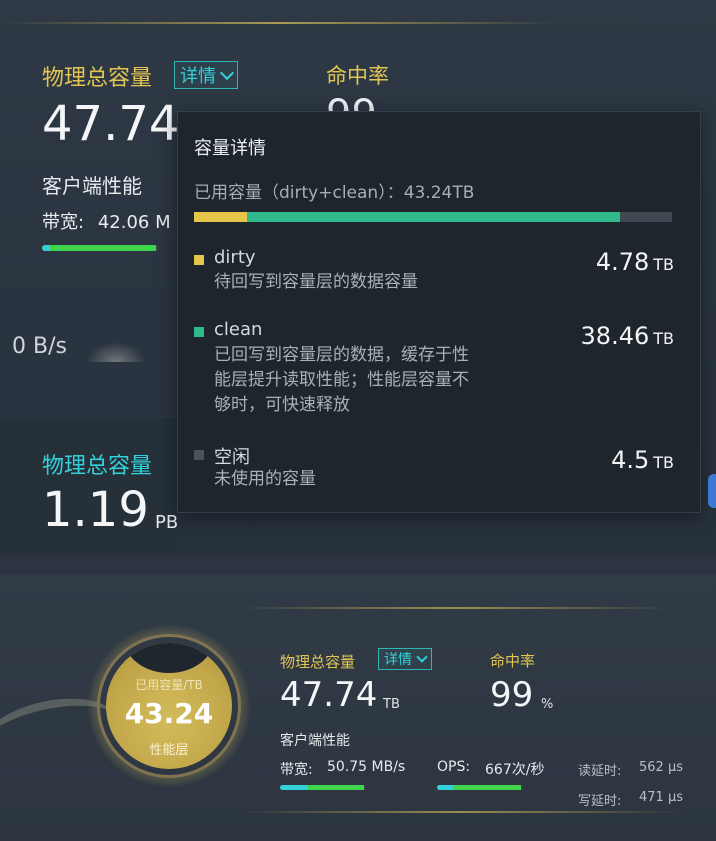  I want to click on ops-value: 667次/秒, so click(515, 770).